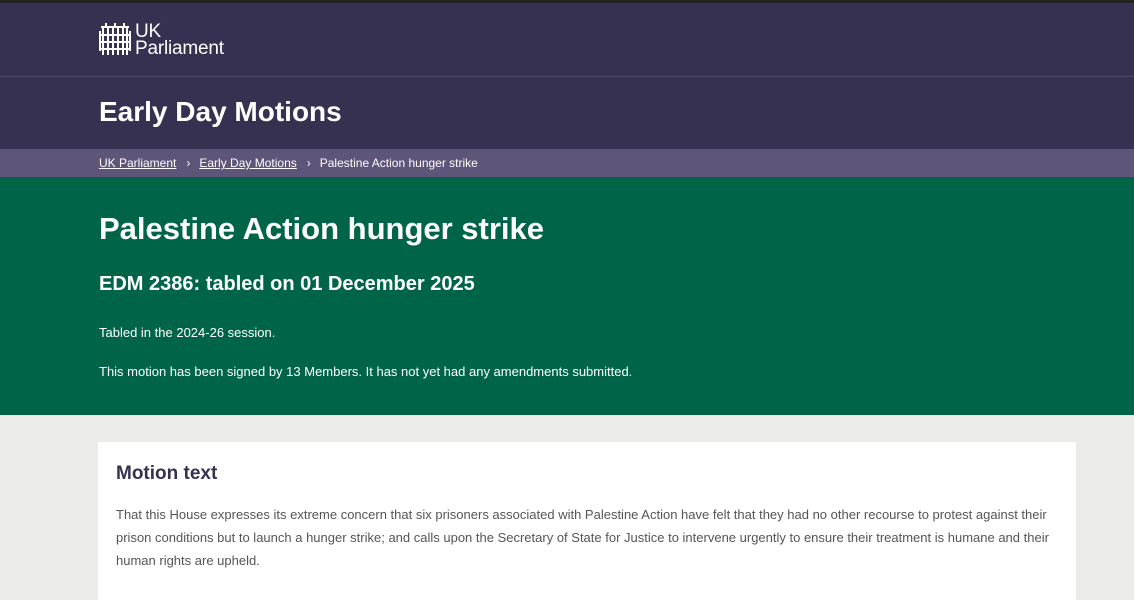 The height and width of the screenshot is (600, 1134). Describe the element at coordinates (322, 228) in the screenshot. I see `page-title: Palestine Action hunger strike` at that location.